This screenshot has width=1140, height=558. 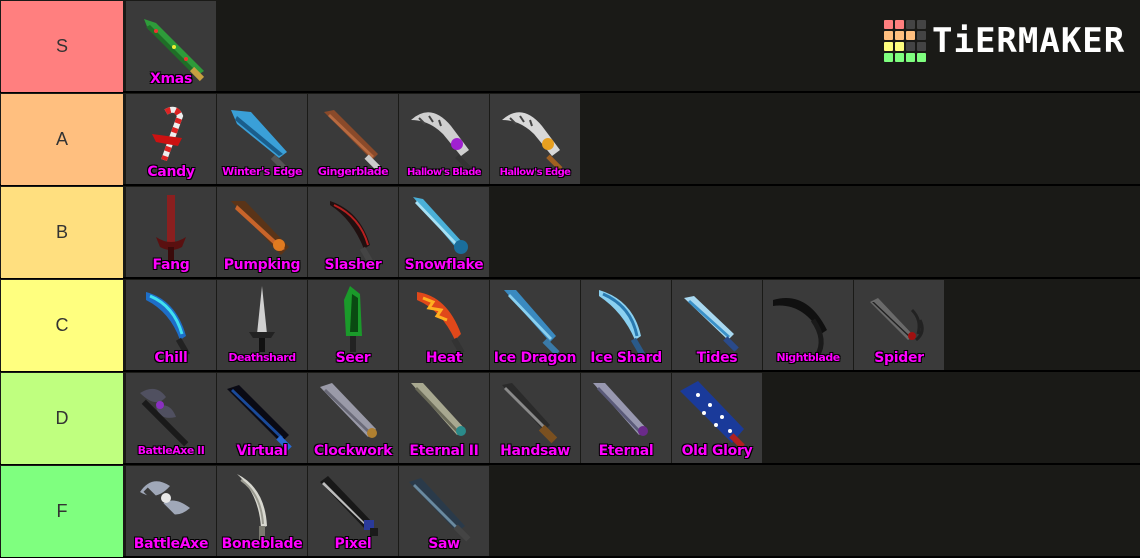 What do you see at coordinates (535, 139) in the screenshot?
I see `tier-item-hallows-edge: Hallow's Edge` at bounding box center [535, 139].